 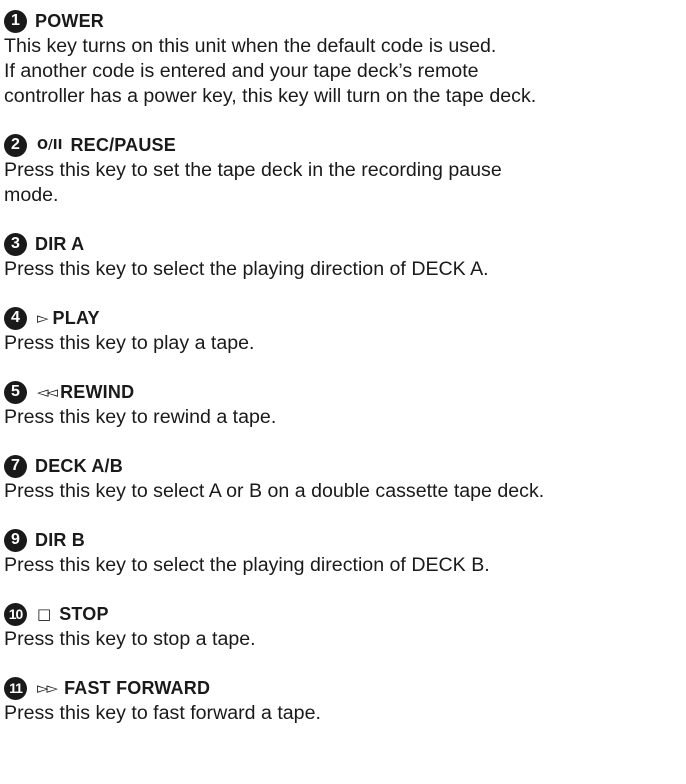 I want to click on entry-heading: 10 □ STOP, so click(x=344, y=614).